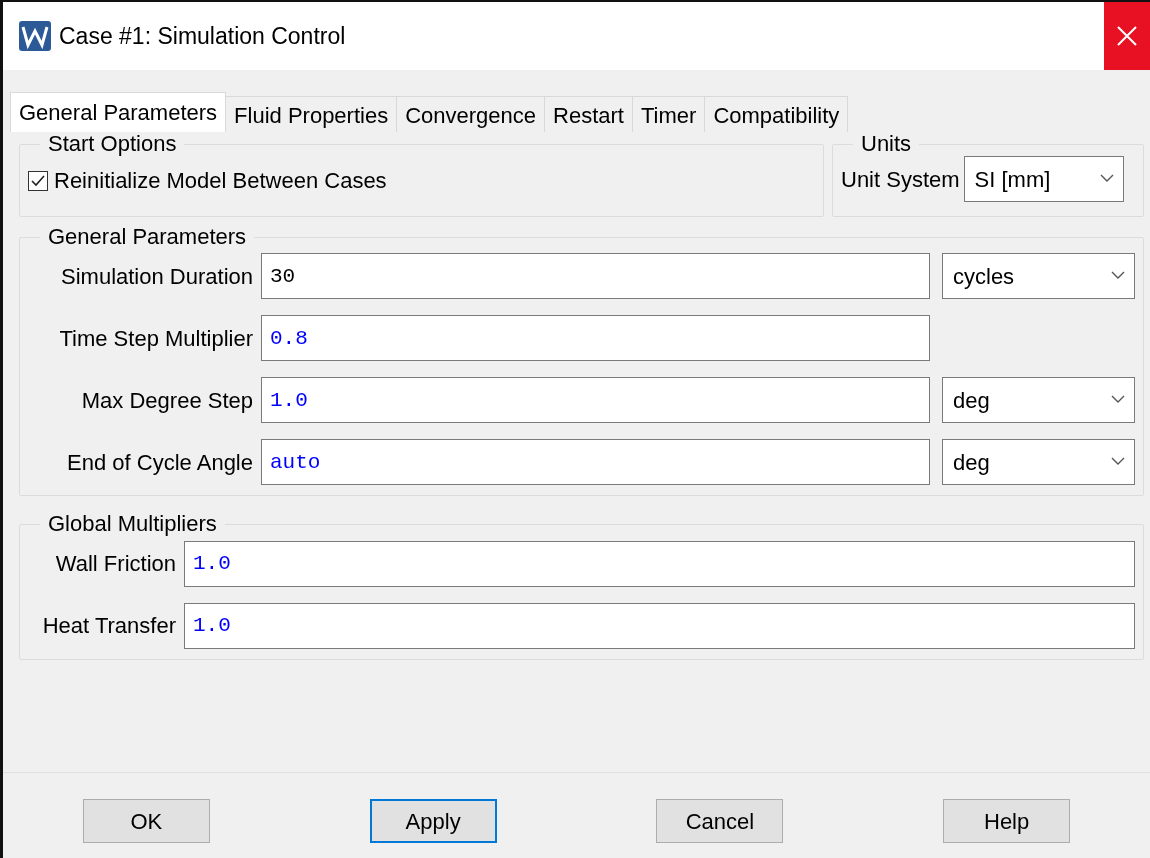 This screenshot has width=1150, height=858. I want to click on field-label: Wall Friction, so click(115, 564).